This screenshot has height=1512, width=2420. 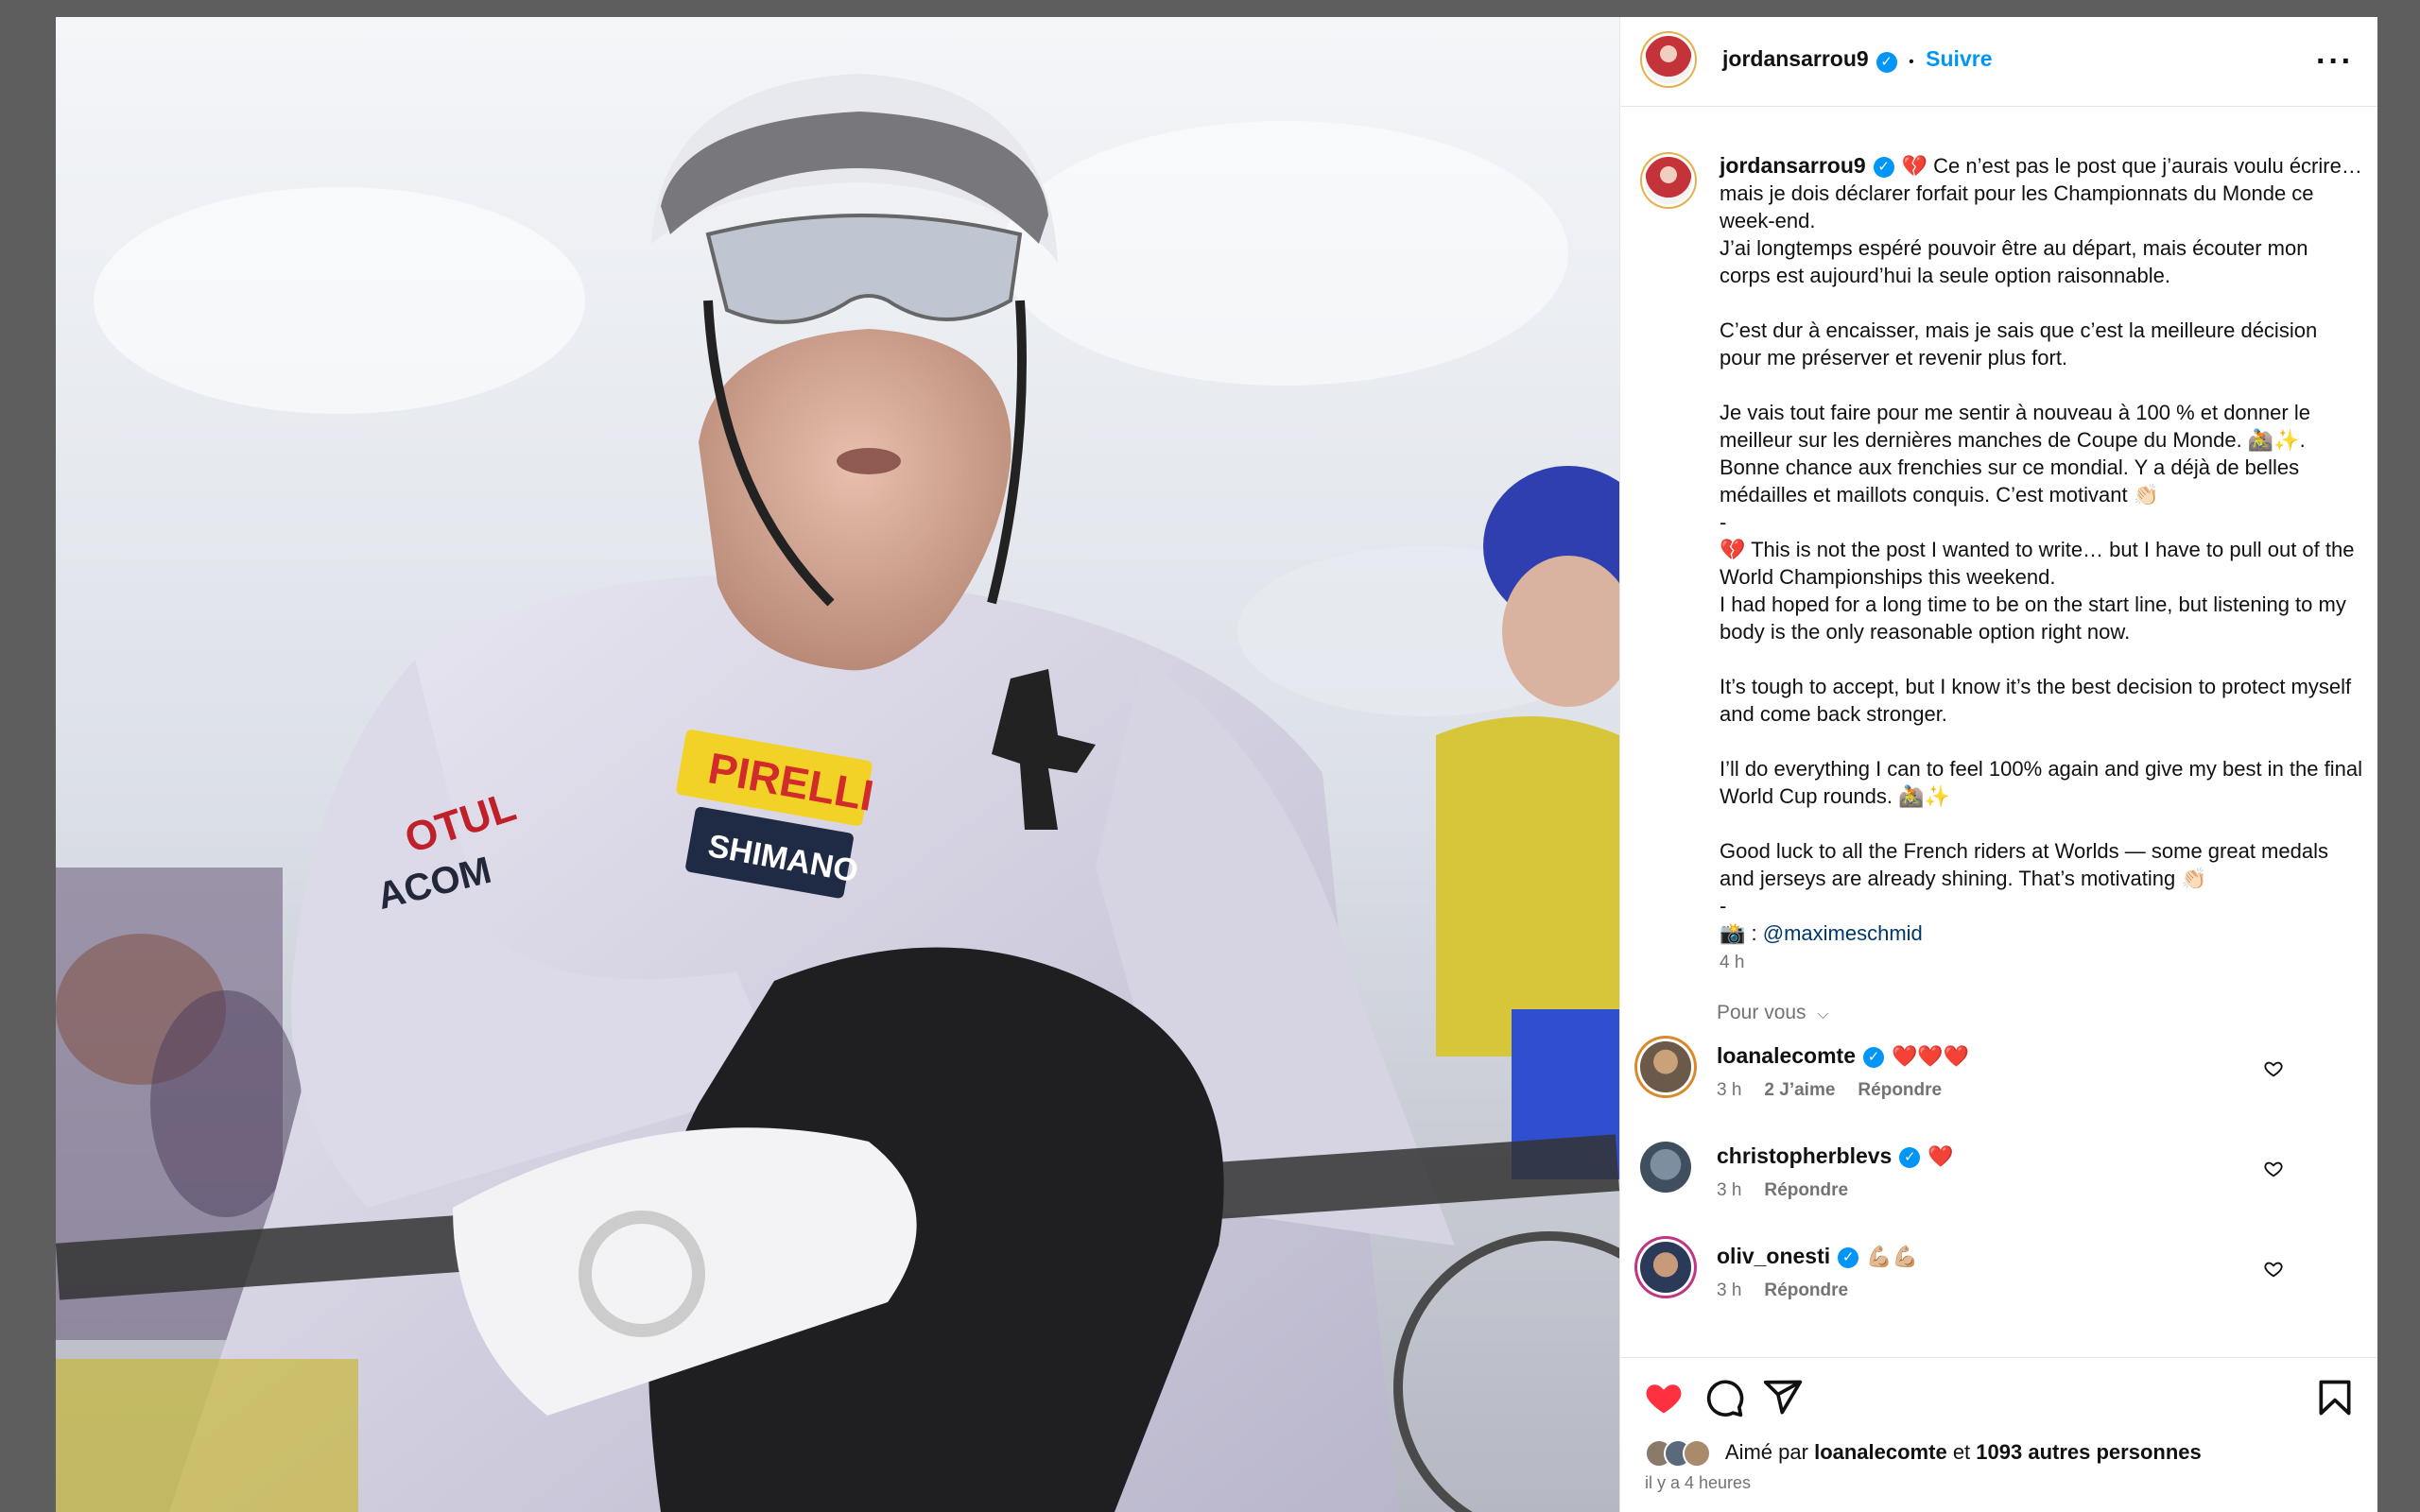 What do you see at coordinates (2335, 1397) in the screenshot?
I see `bookmark-icon` at bounding box center [2335, 1397].